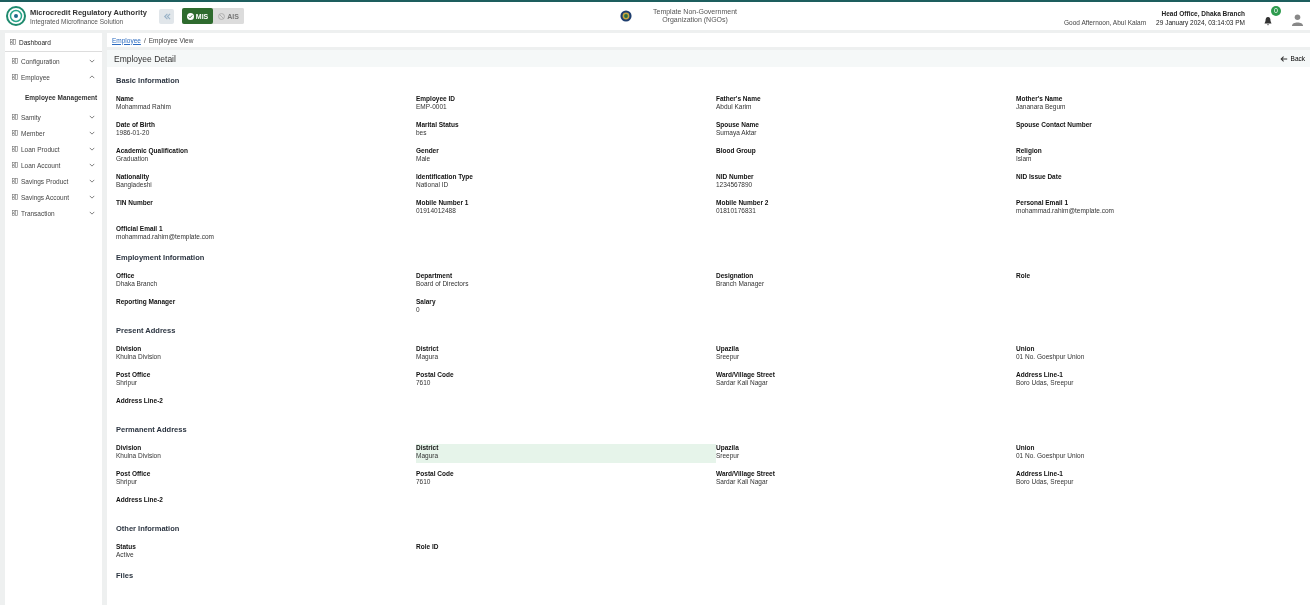 This screenshot has width=1310, height=605. What do you see at coordinates (16, 16) in the screenshot?
I see `logo-icon` at bounding box center [16, 16].